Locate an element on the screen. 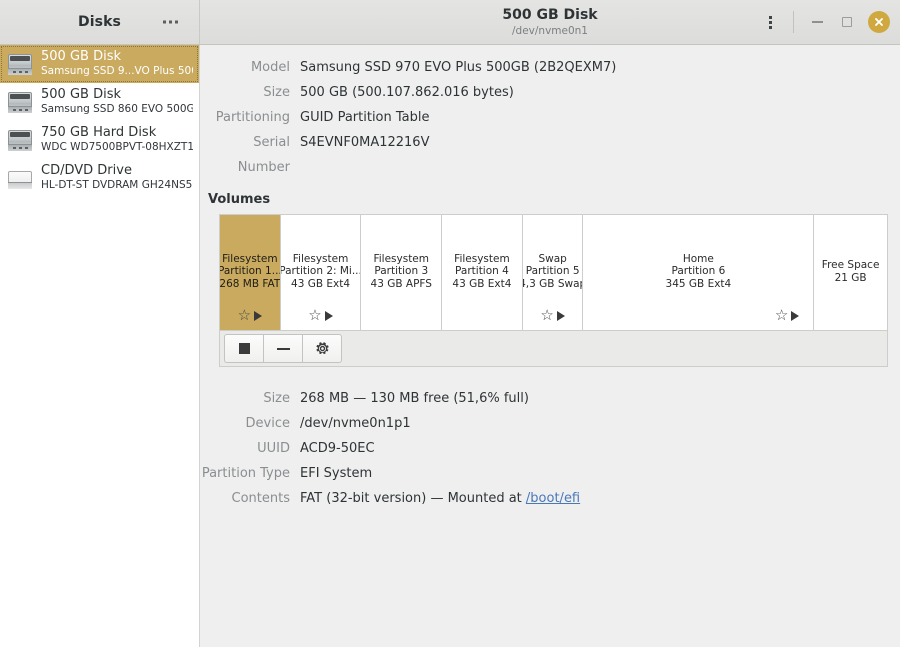  field-value: S4EVNF0MA12216V is located at coordinates (365, 142).